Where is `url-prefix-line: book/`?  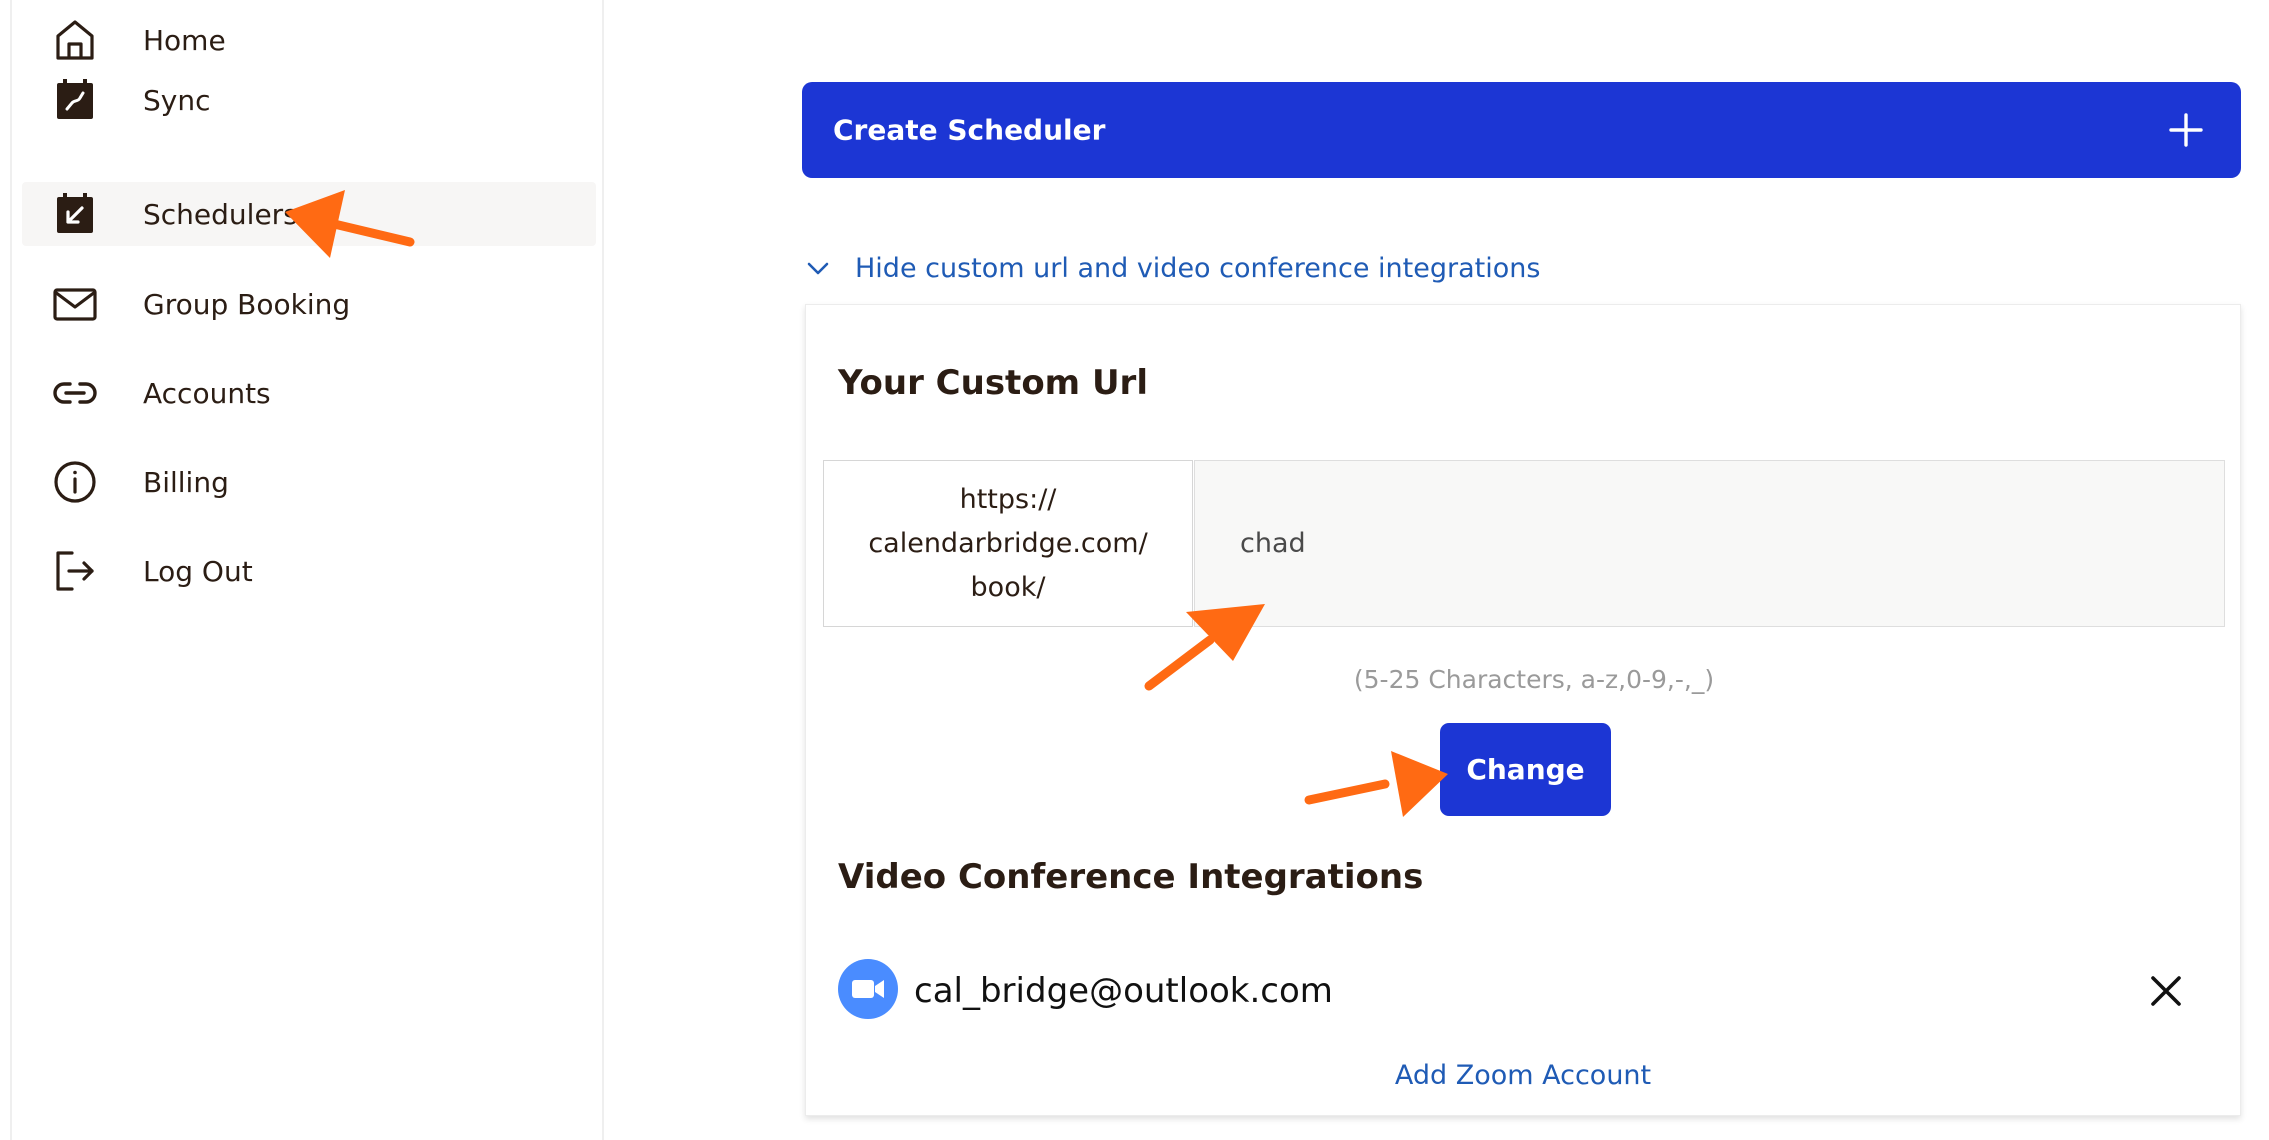 url-prefix-line: book/ is located at coordinates (1008, 587).